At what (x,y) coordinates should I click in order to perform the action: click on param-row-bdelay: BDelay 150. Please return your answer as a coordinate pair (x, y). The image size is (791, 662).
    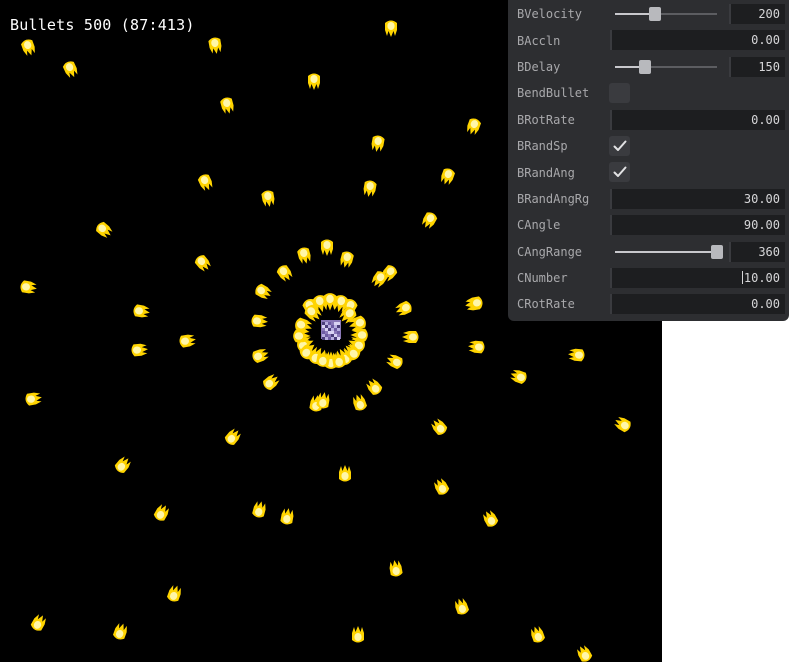
    Looking at the image, I should click on (648, 67).